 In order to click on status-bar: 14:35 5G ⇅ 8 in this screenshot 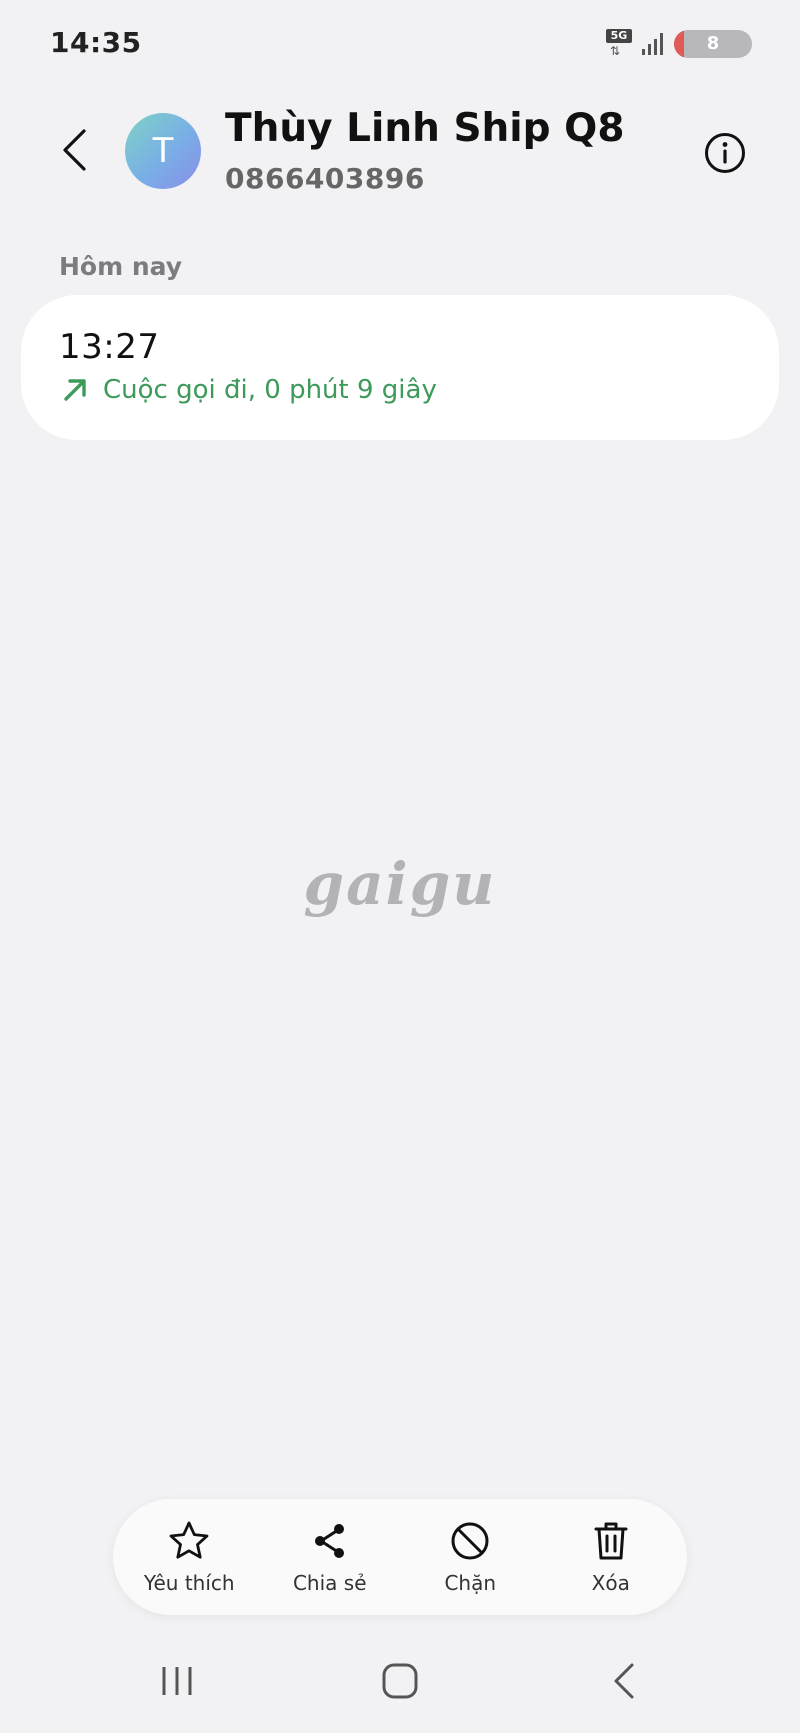, I will do `click(400, 44)`.